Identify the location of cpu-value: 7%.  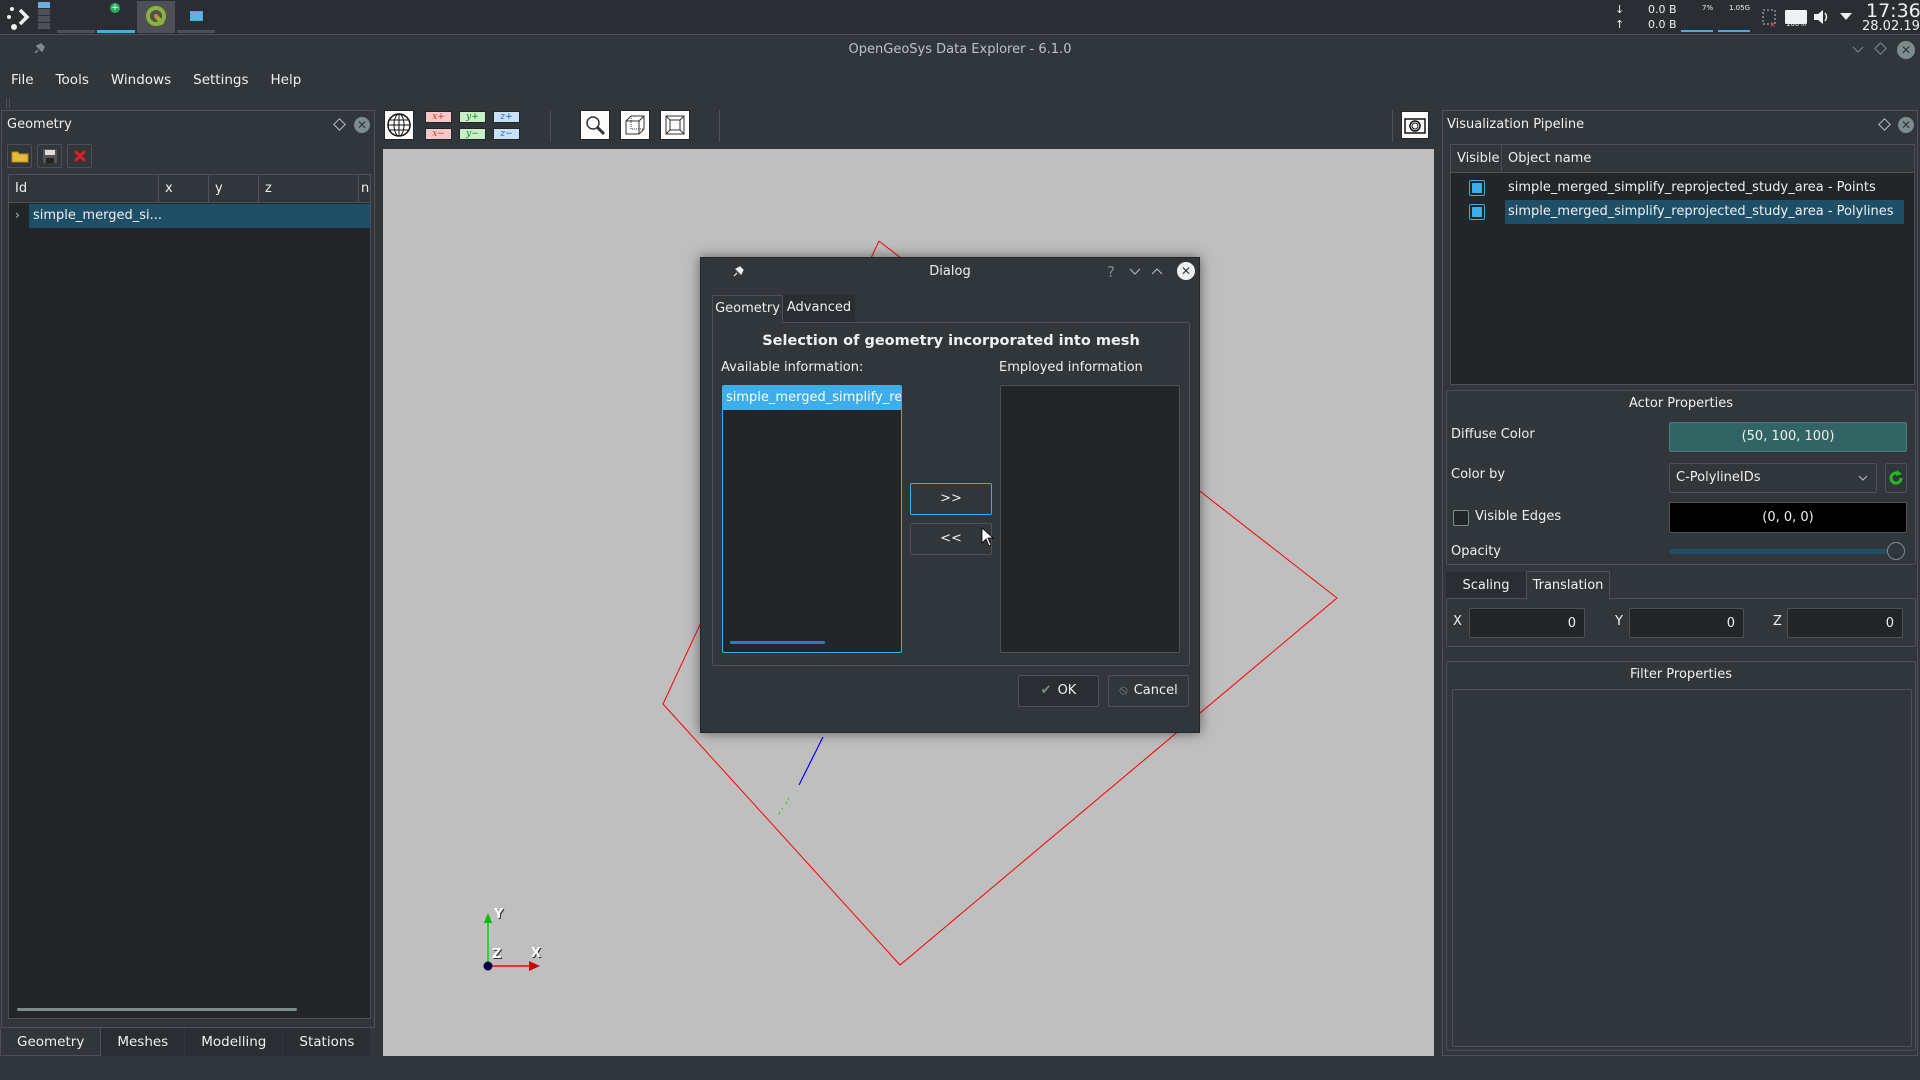
(1708, 8).